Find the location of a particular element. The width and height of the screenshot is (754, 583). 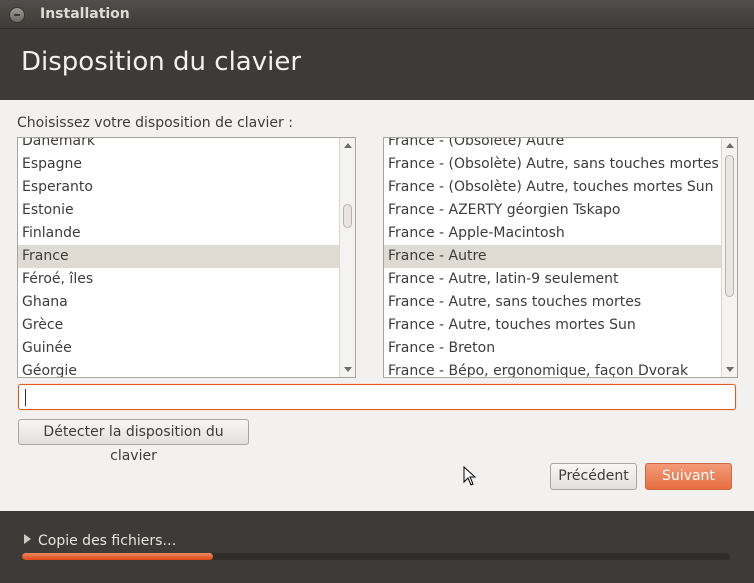

page-title: Disposition du clavier is located at coordinates (161, 62).